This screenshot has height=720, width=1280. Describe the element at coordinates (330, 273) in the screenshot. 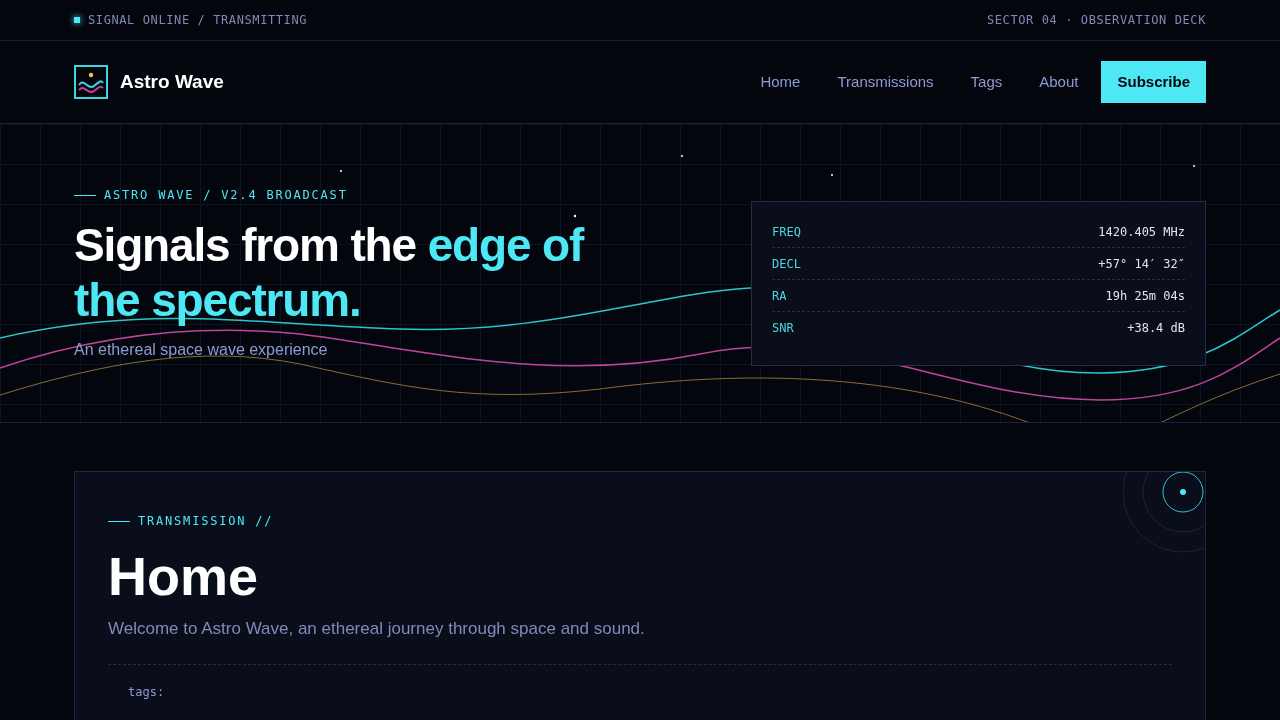

I see `hero-title: Signals from the edge of the spectrum.` at that location.